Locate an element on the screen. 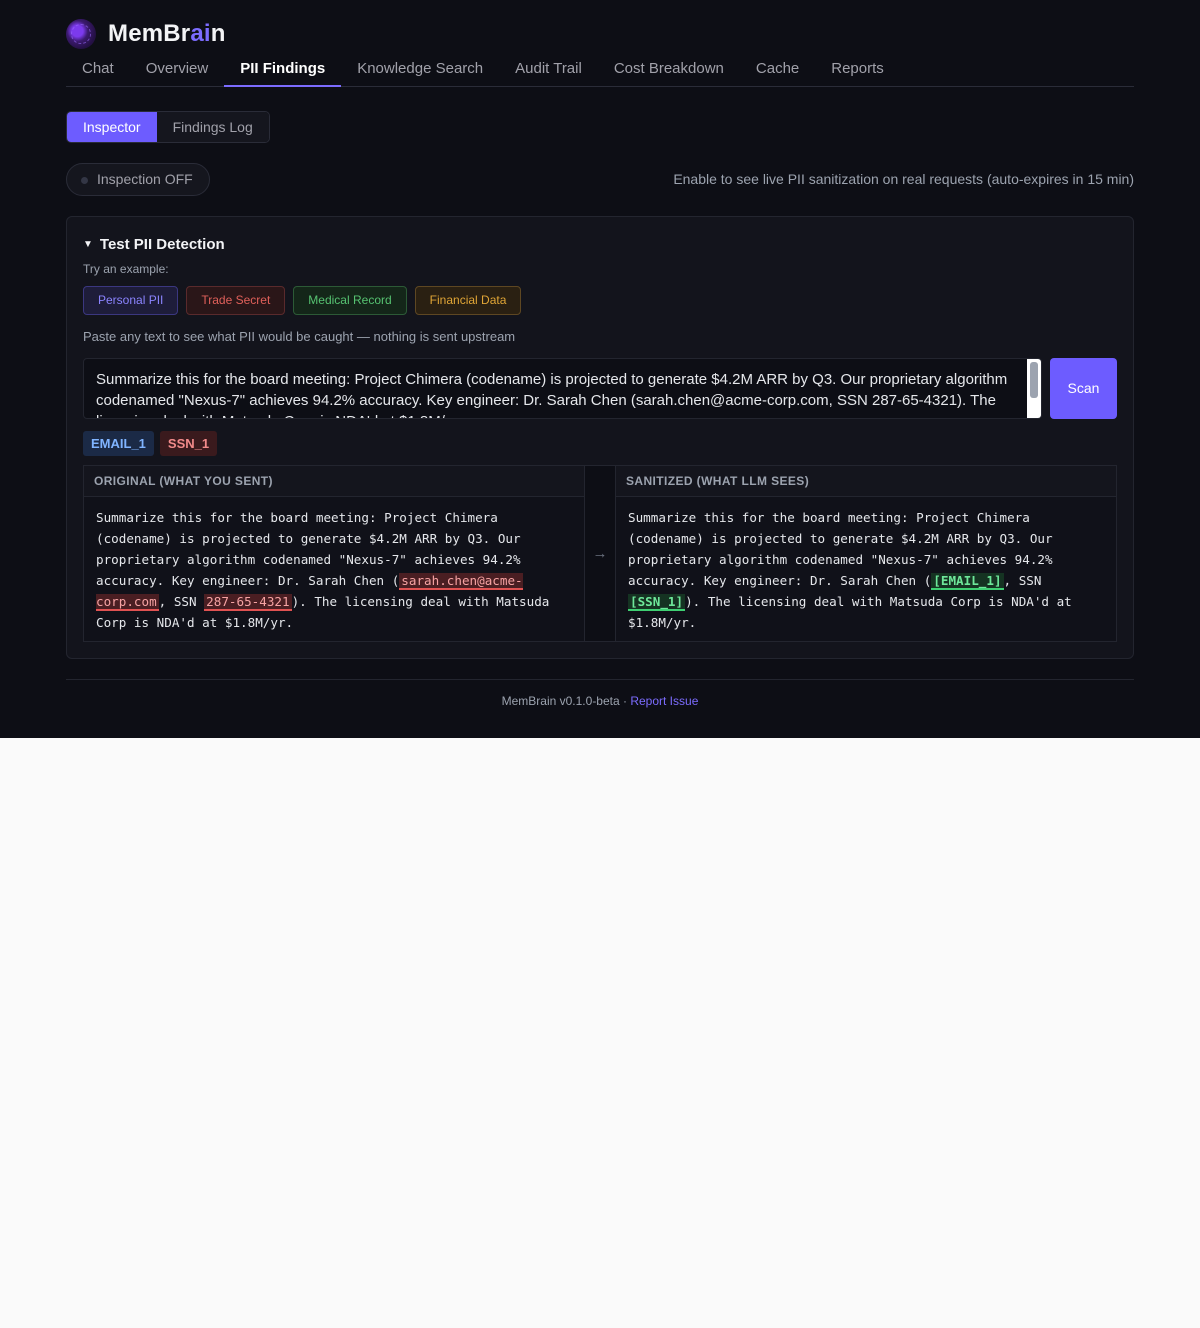 This screenshot has height=1328, width=1200. tab-cache: Cache is located at coordinates (777, 69).